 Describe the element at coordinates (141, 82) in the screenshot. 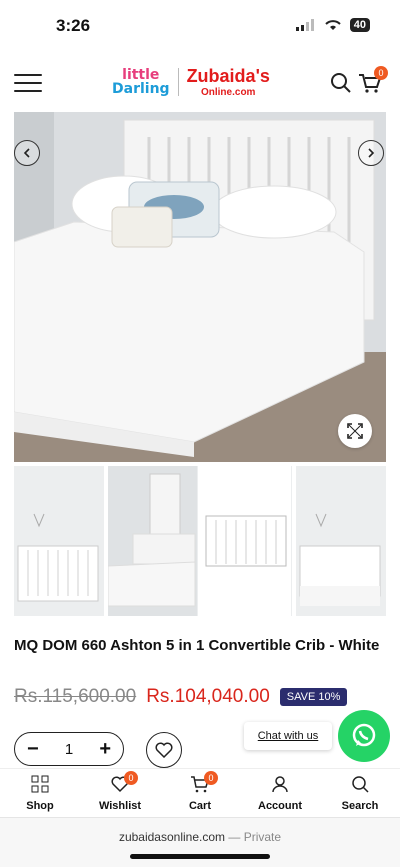

I see `little-darling-logo: little Darling` at that location.